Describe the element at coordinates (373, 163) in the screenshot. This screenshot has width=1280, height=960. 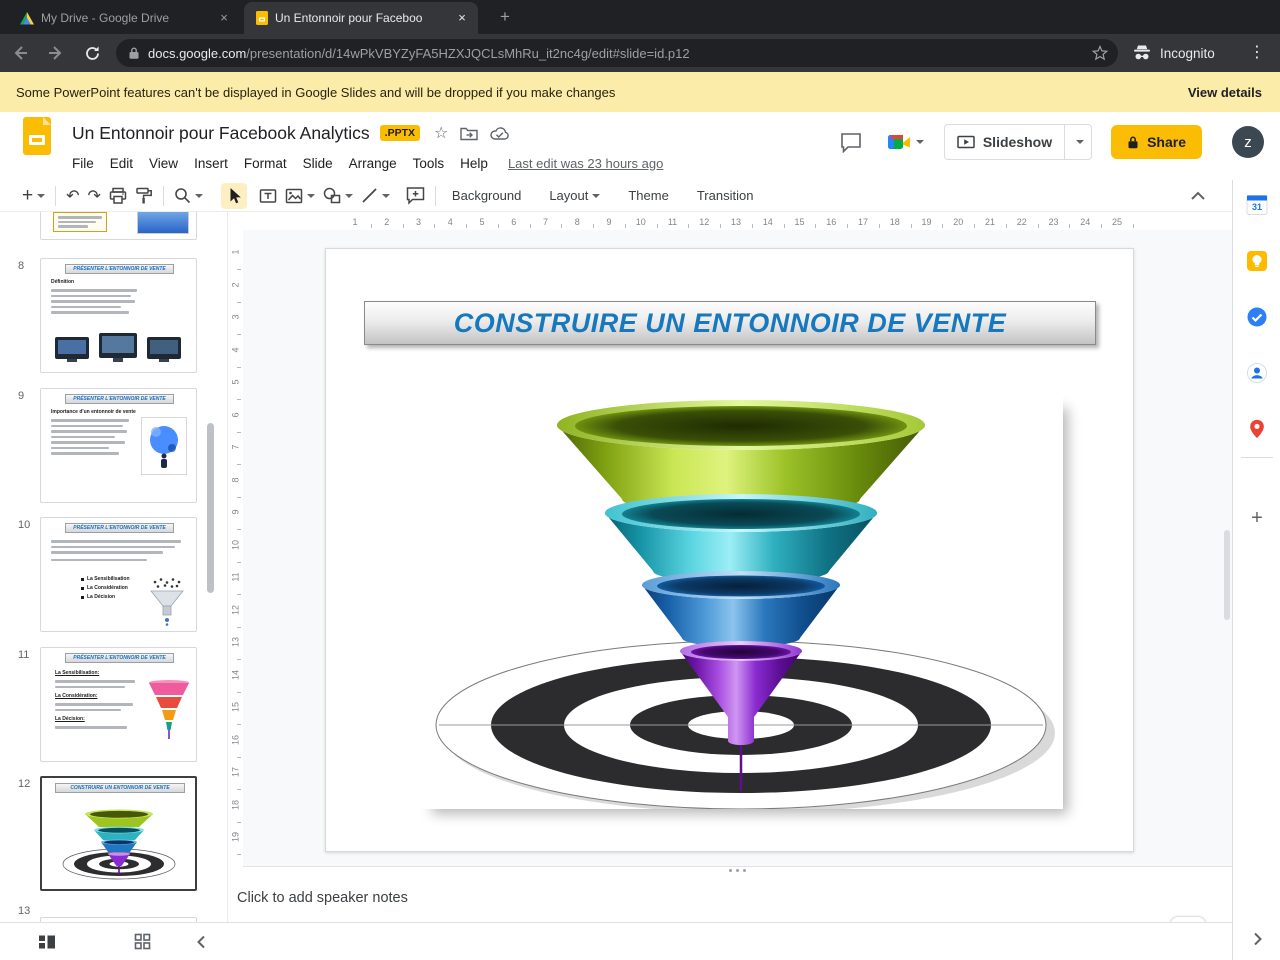
I see `menu-arrange: Arrange` at that location.